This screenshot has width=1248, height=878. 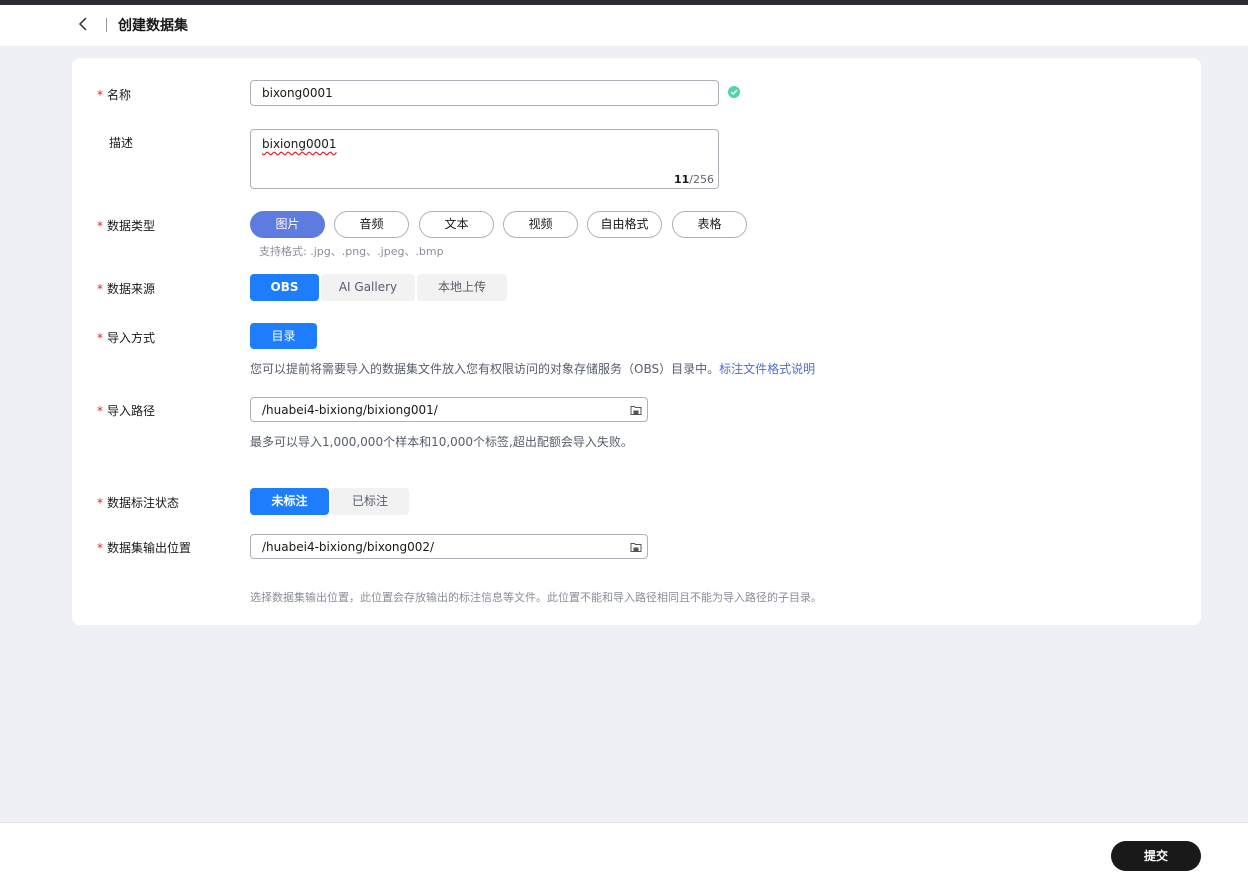 What do you see at coordinates (456, 224) in the screenshot?
I see `data-type-text-pill: 文本` at bounding box center [456, 224].